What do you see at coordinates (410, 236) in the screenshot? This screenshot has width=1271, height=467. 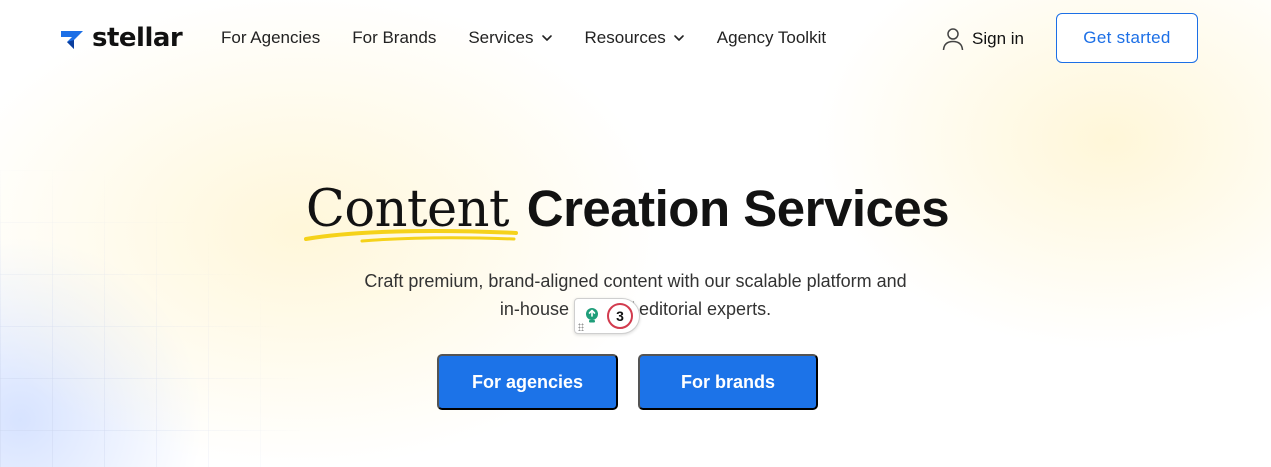 I see `highlight-underline` at bounding box center [410, 236].